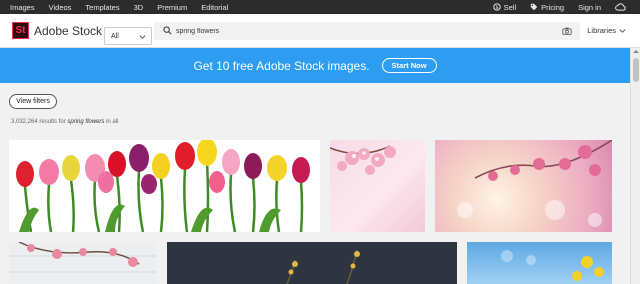 This screenshot has height=284, width=640. I want to click on image-blossom-bokeh, so click(523, 186).